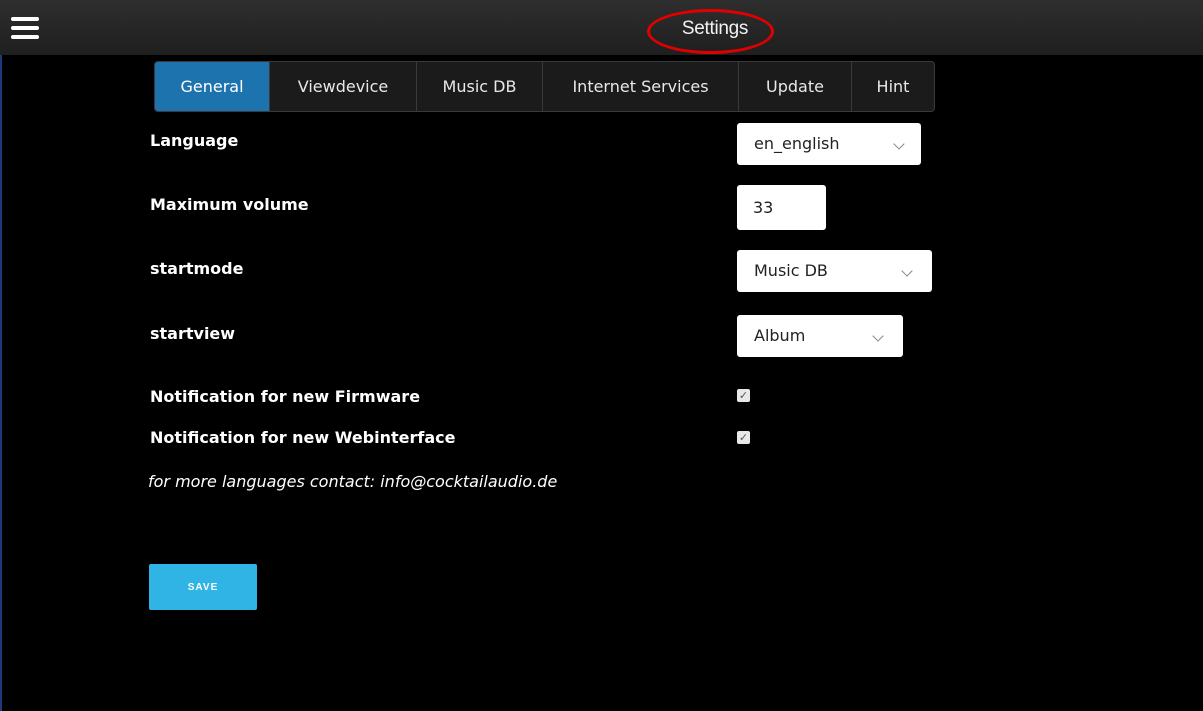  What do you see at coordinates (743, 395) in the screenshot?
I see `notify-firmware-checkbox: ✓` at bounding box center [743, 395].